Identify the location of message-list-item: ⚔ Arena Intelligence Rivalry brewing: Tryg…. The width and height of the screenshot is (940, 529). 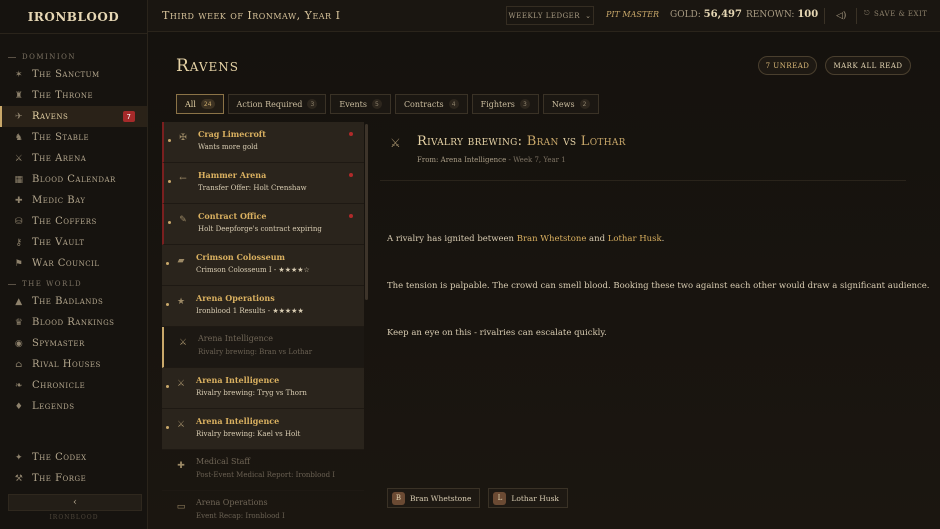
(263, 388).